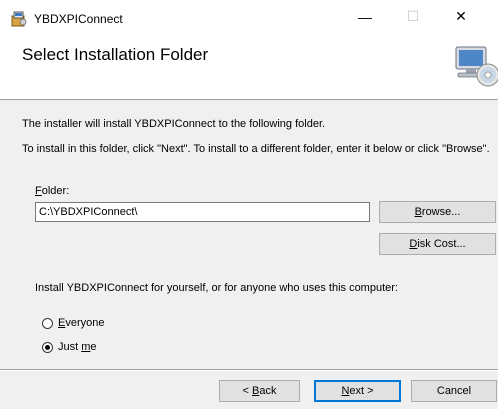 The image size is (498, 409). I want to click on radio-button-unchecked, so click(47, 323).